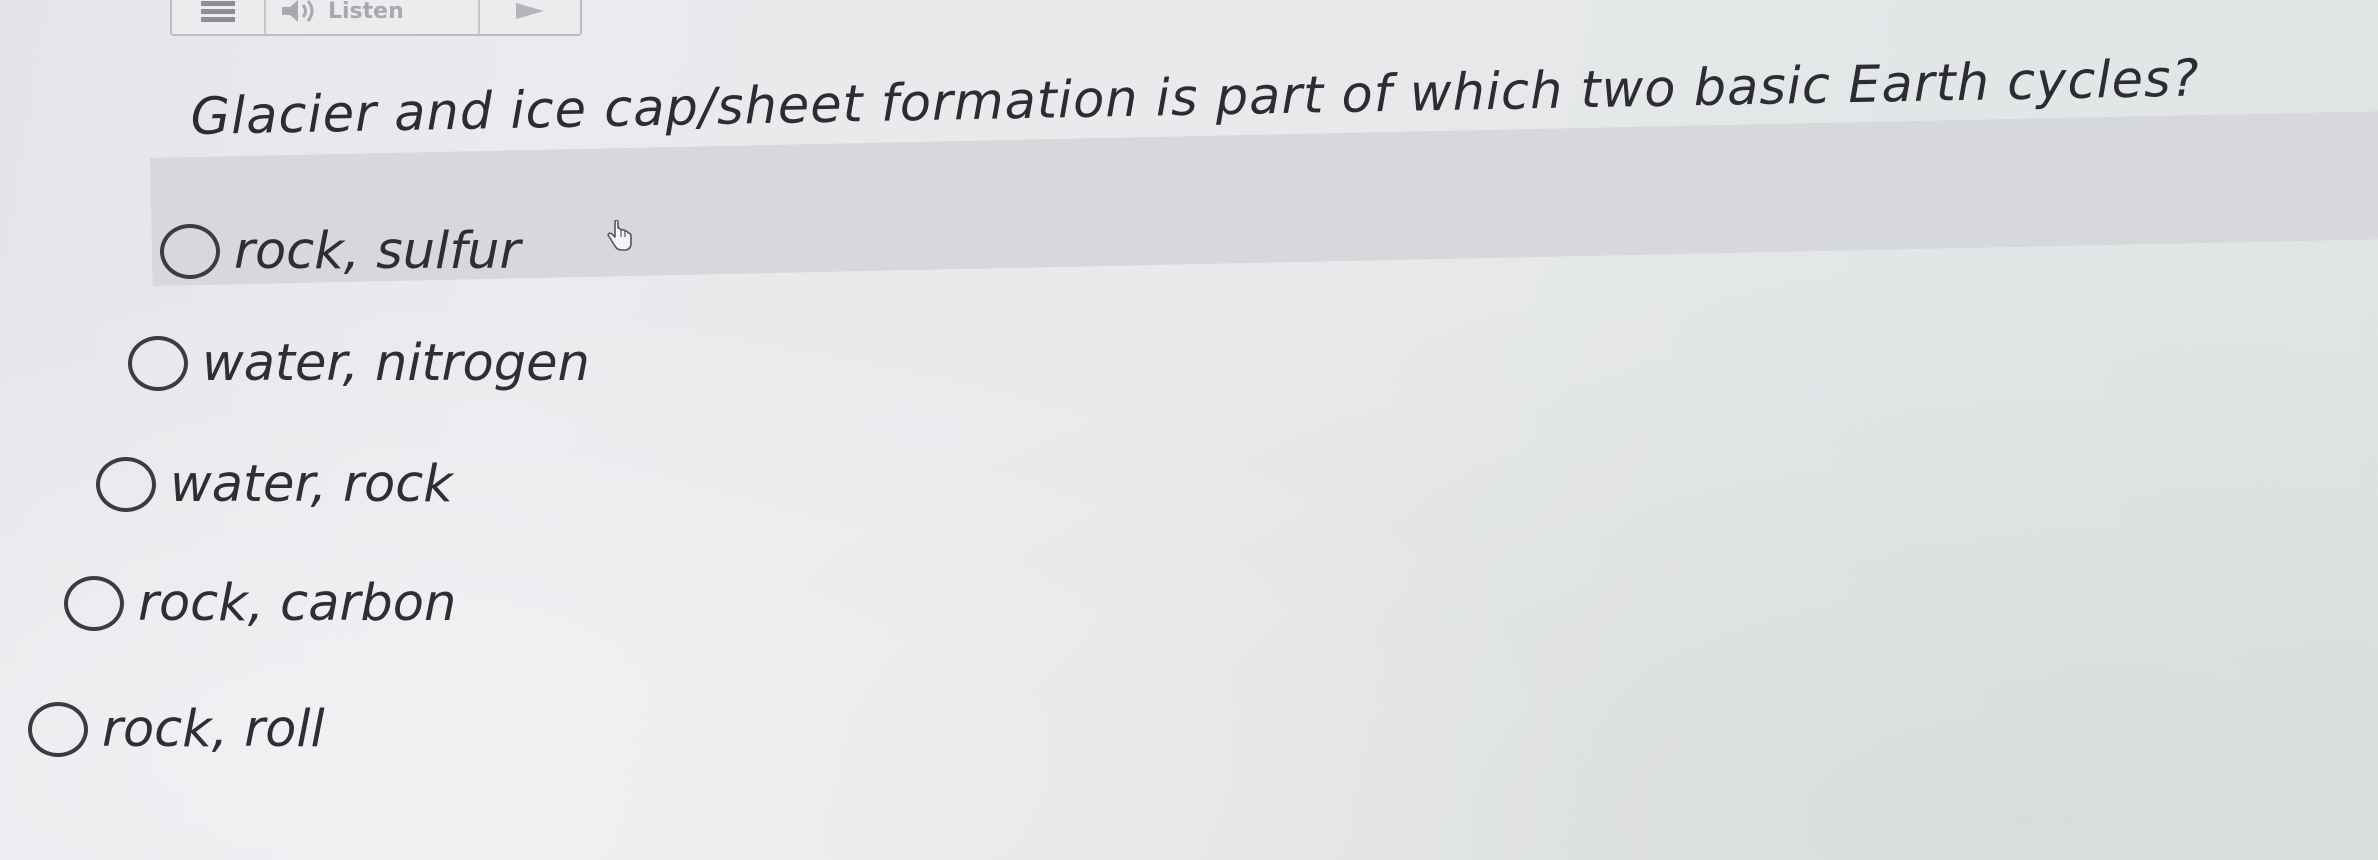  I want to click on option-label: water, rock, so click(311, 484).